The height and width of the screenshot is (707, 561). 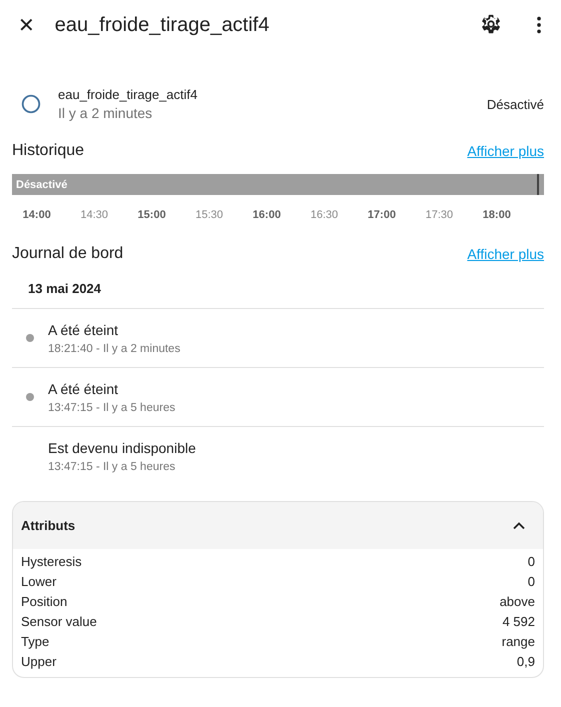 I want to click on axis-tick-label: 15:30, so click(x=209, y=215).